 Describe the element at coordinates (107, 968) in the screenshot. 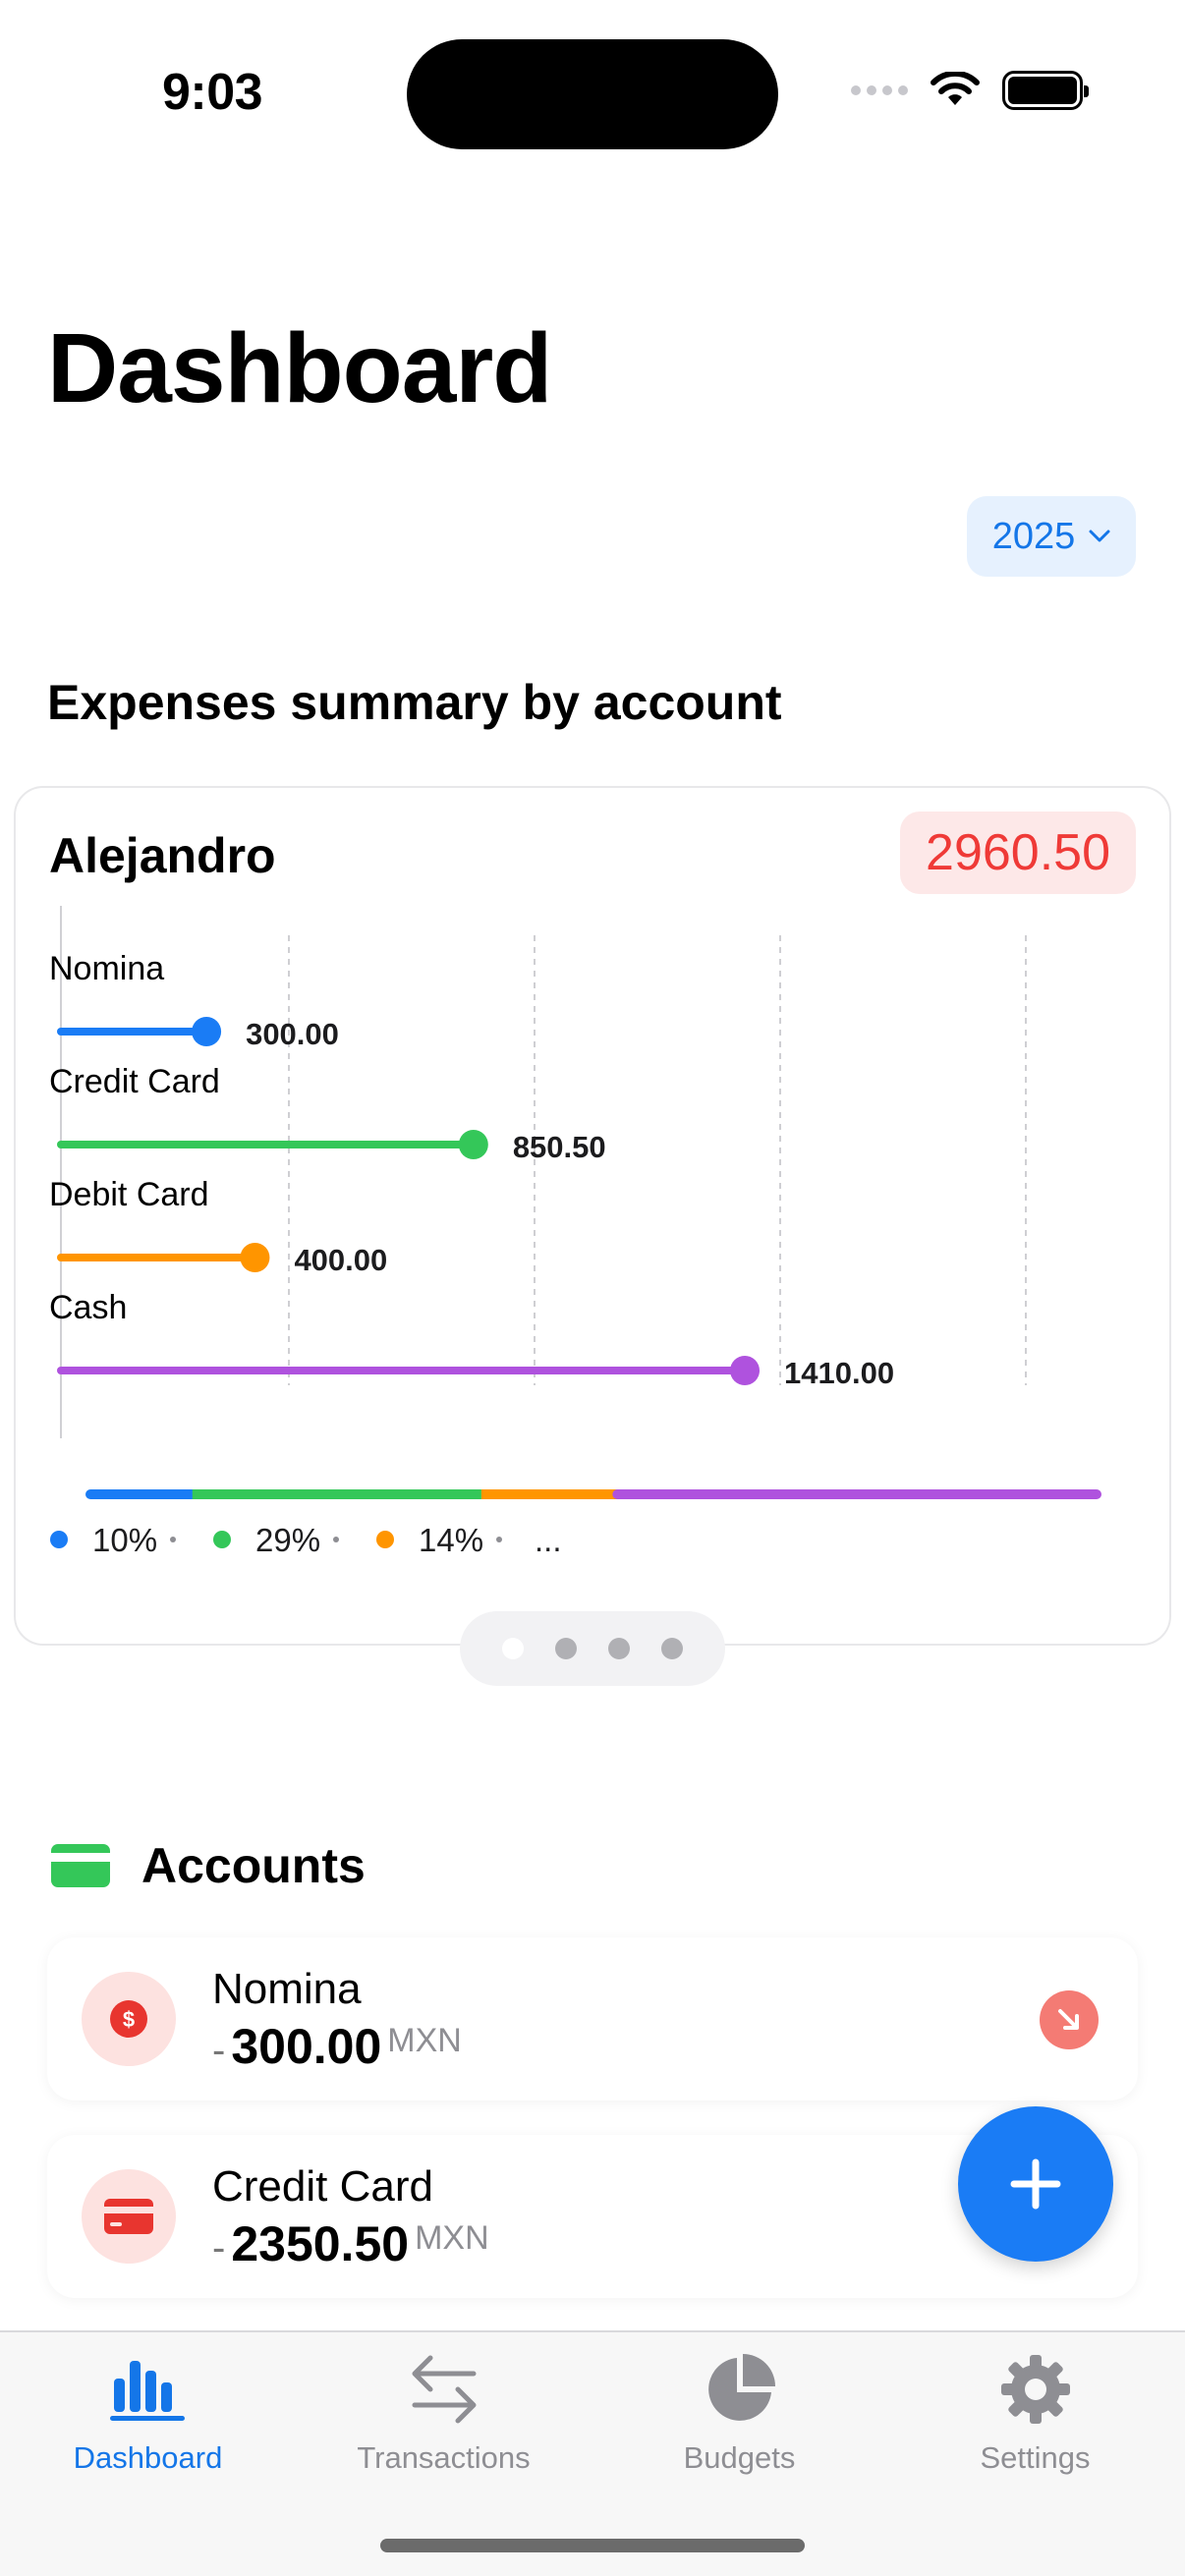

I see `chart-category-label: Nomina` at that location.